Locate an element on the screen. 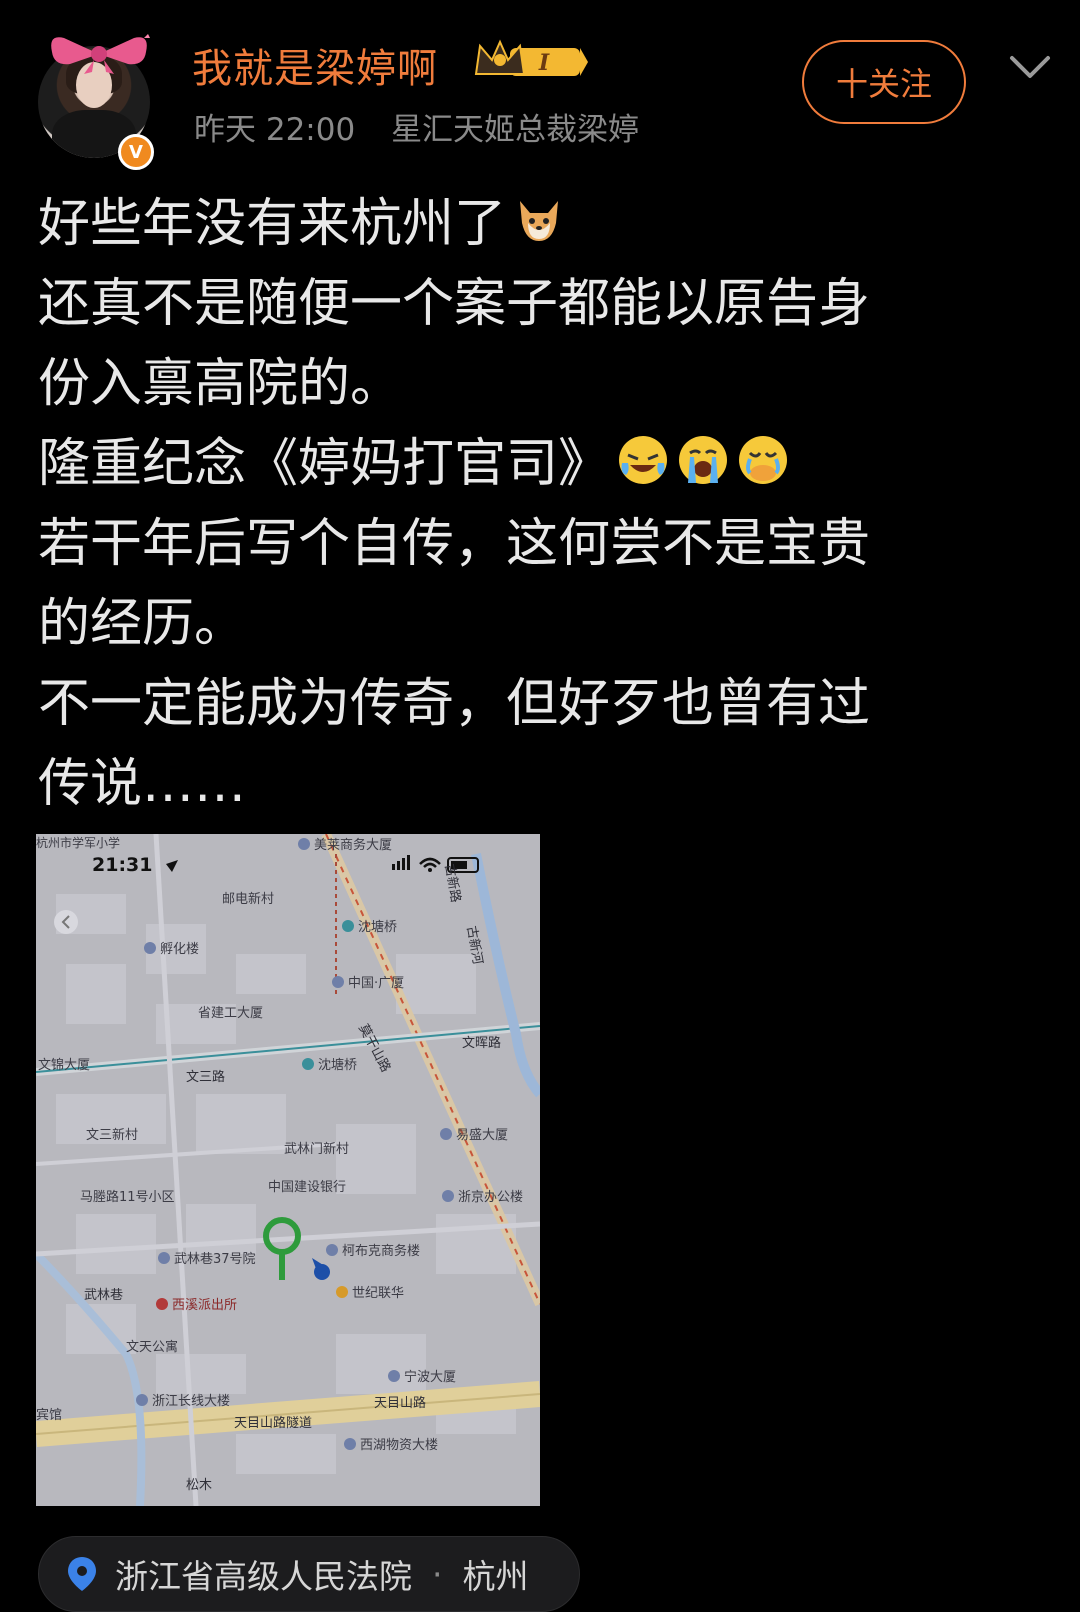  map-label: 邮电新村 is located at coordinates (248, 899).